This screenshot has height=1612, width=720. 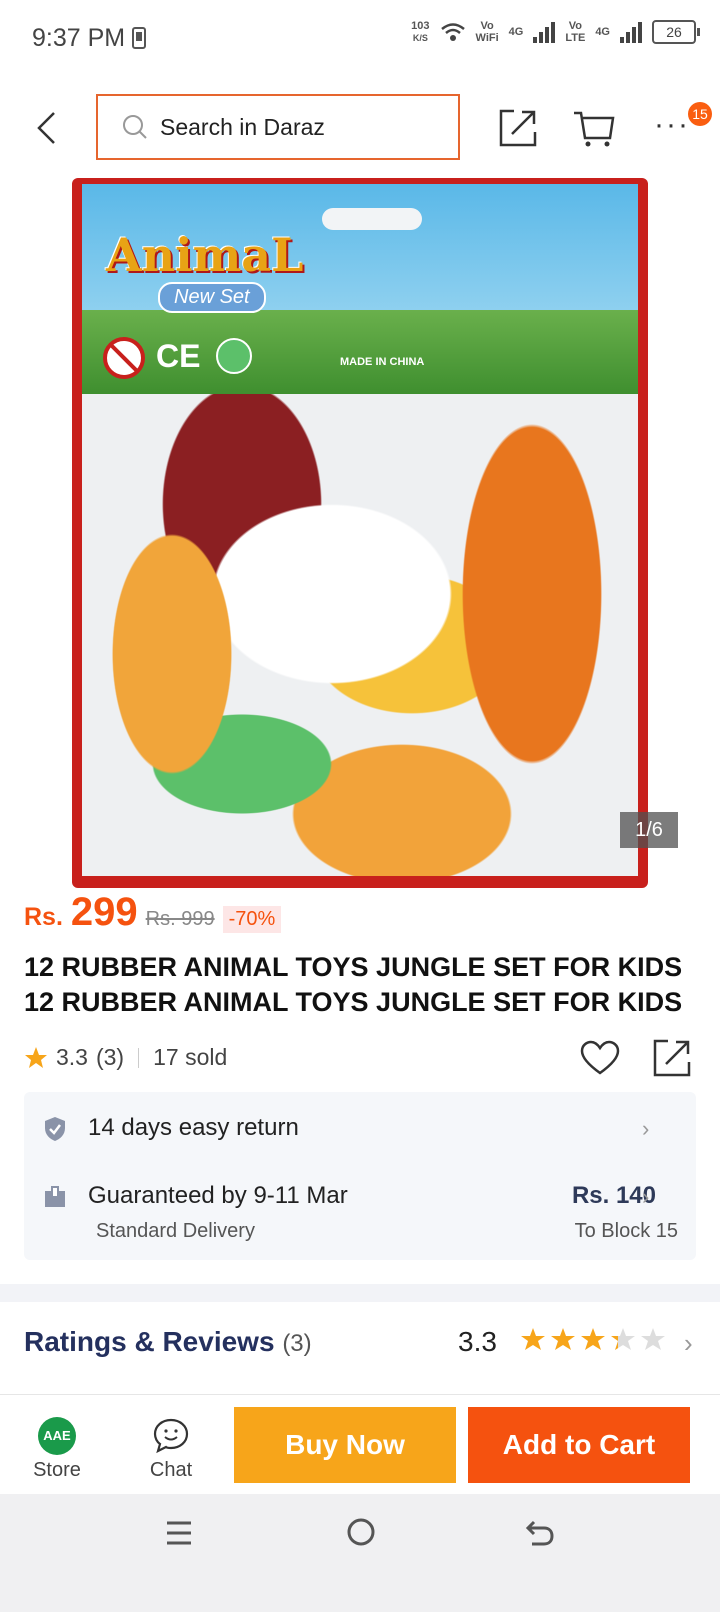 I want to click on sold-count: 17 sold, so click(x=190, y=1057).